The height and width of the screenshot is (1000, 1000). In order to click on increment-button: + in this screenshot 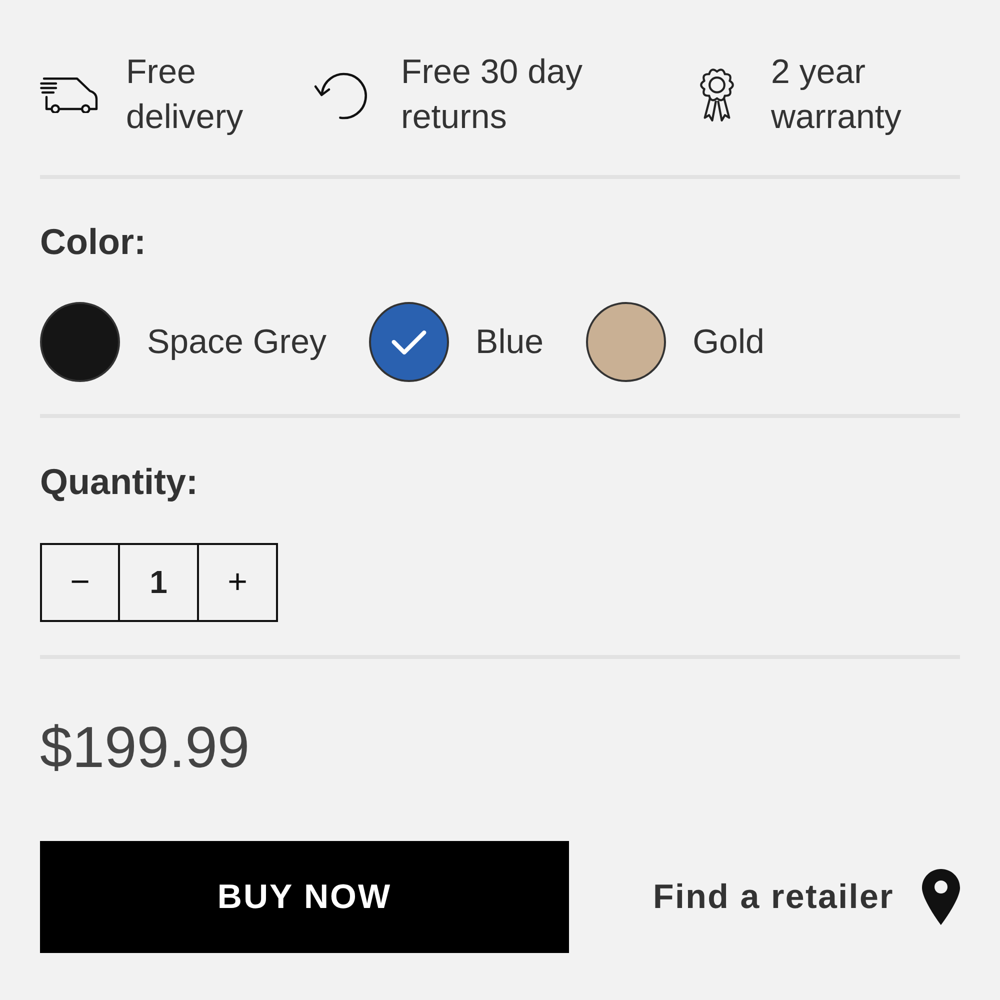, I will do `click(238, 582)`.